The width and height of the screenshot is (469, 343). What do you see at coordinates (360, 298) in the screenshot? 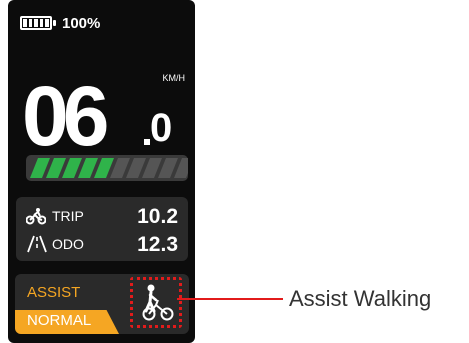
I see `callout-label: Assist Walking` at bounding box center [360, 298].